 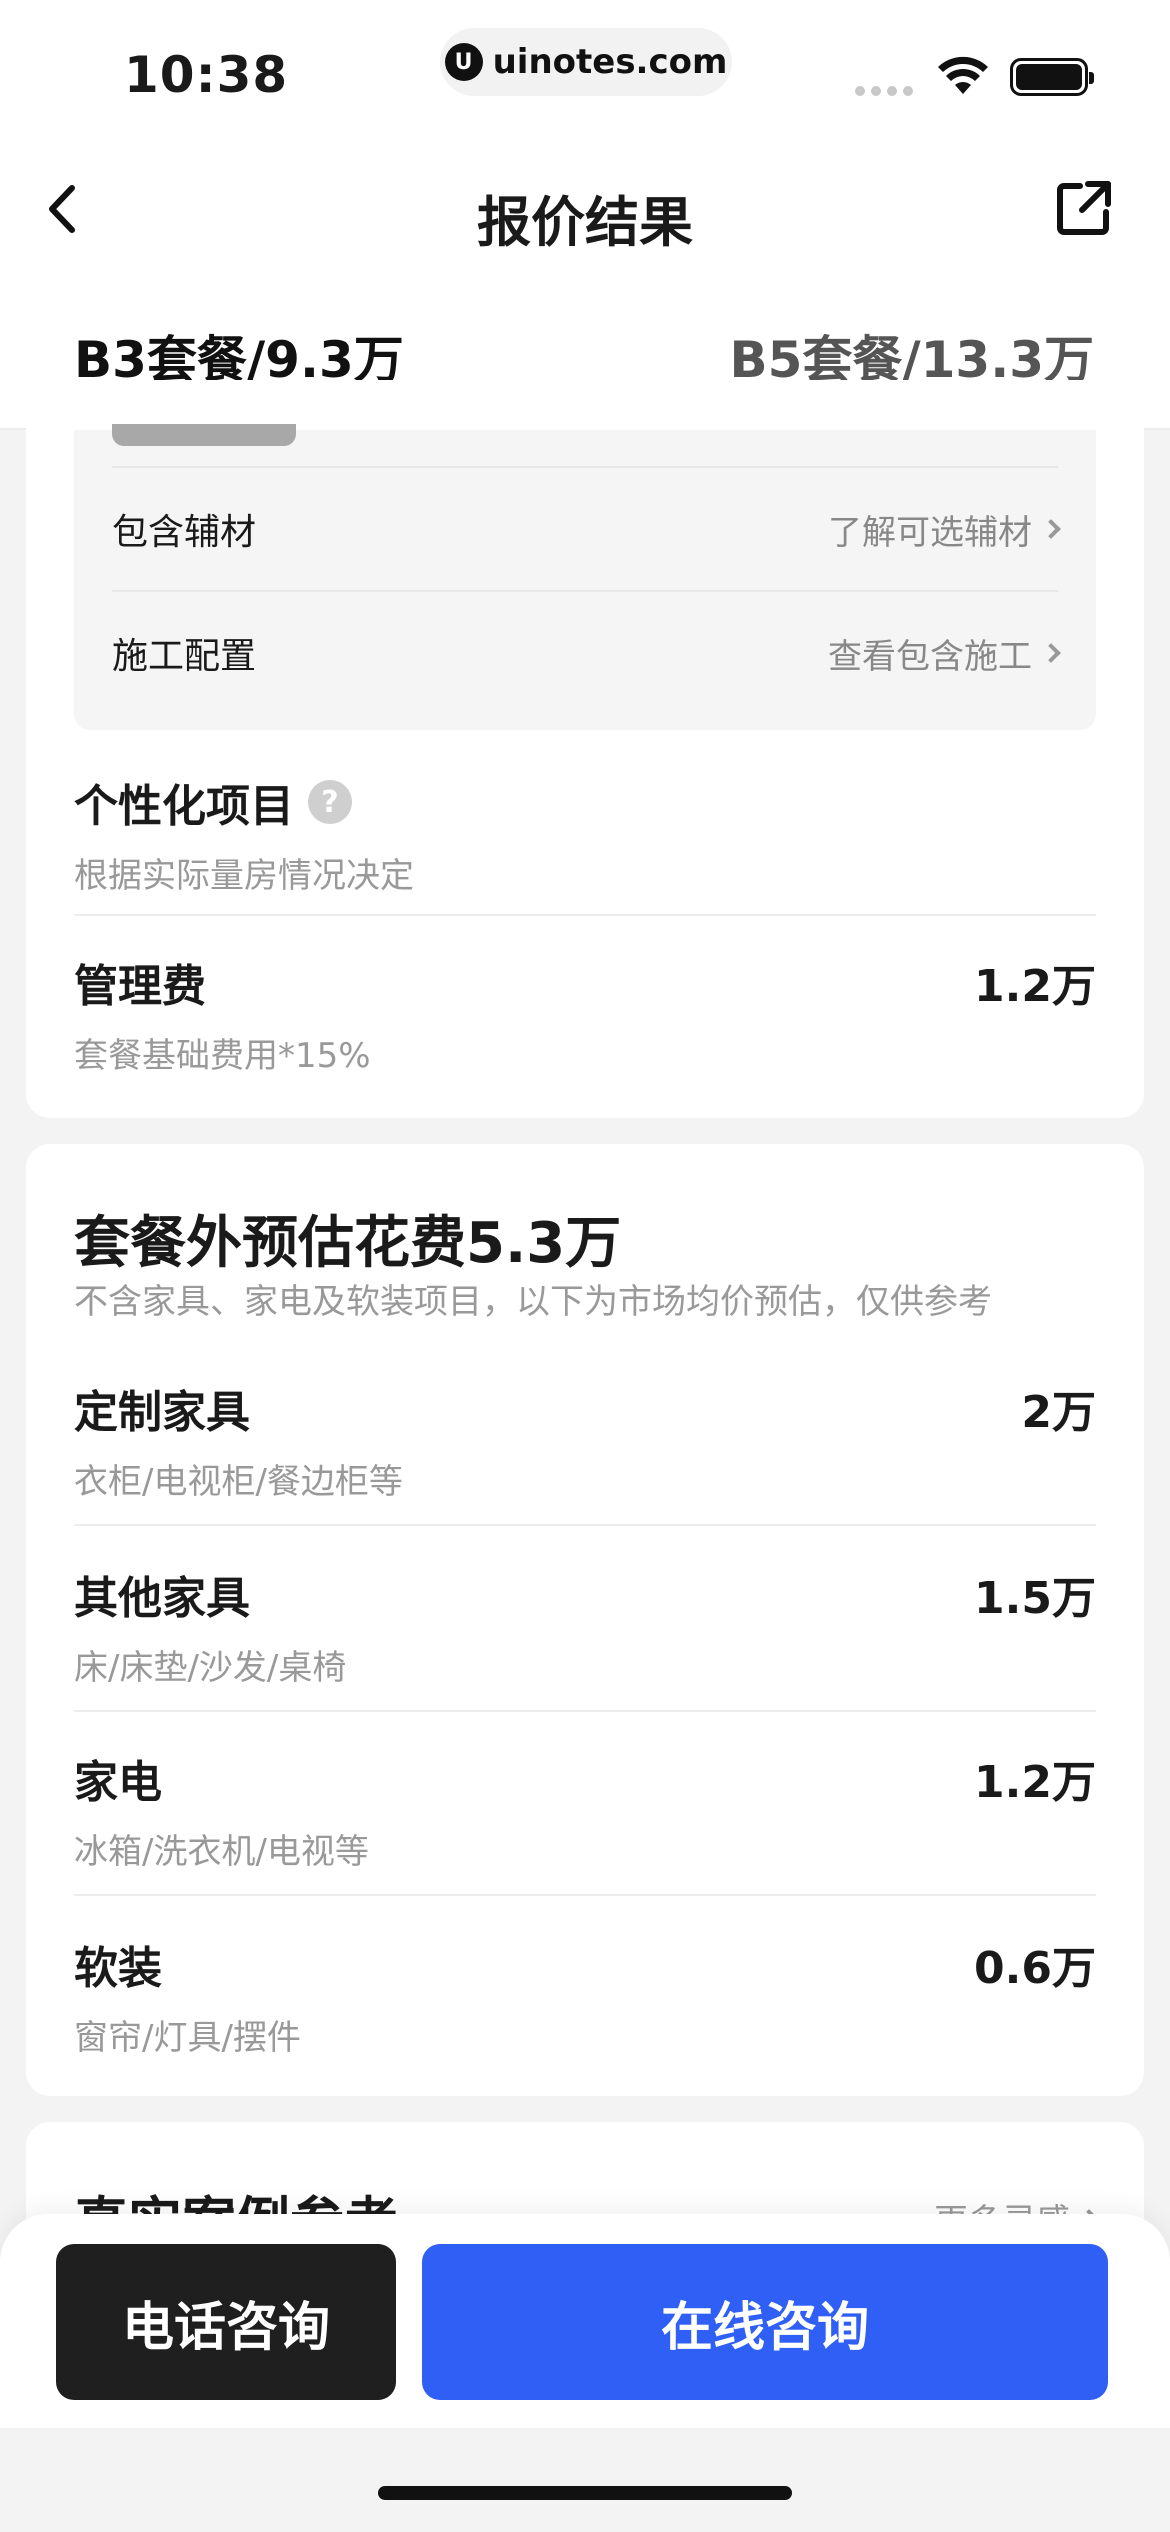 What do you see at coordinates (184, 656) in the screenshot?
I see `included-row-label: 施工配置` at bounding box center [184, 656].